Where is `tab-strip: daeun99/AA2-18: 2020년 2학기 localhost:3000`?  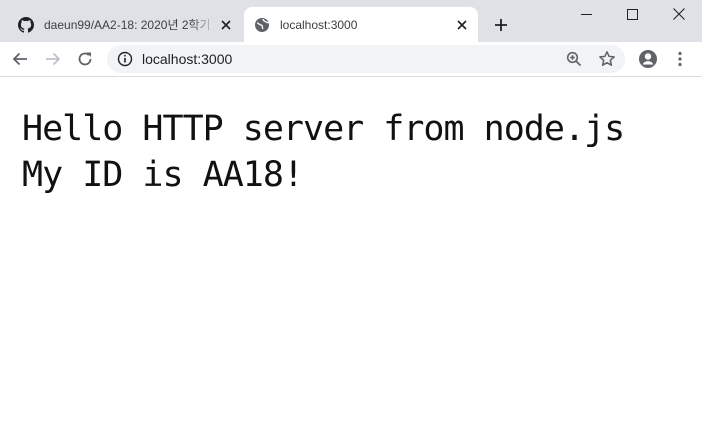 tab-strip: daeun99/AA2-18: 2020년 2학기 localhost:3000 is located at coordinates (351, 21).